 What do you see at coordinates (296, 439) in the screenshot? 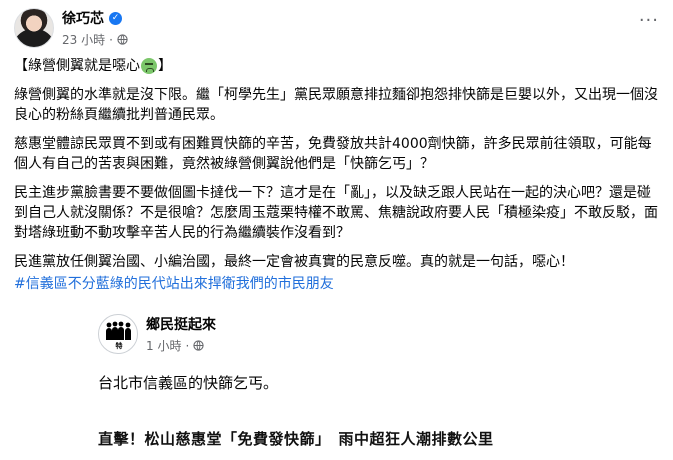
I see `shared-image-headline: 直擊！松山慈惠堂「免費發快篩」 雨中超狂人潮排數公里` at bounding box center [296, 439].